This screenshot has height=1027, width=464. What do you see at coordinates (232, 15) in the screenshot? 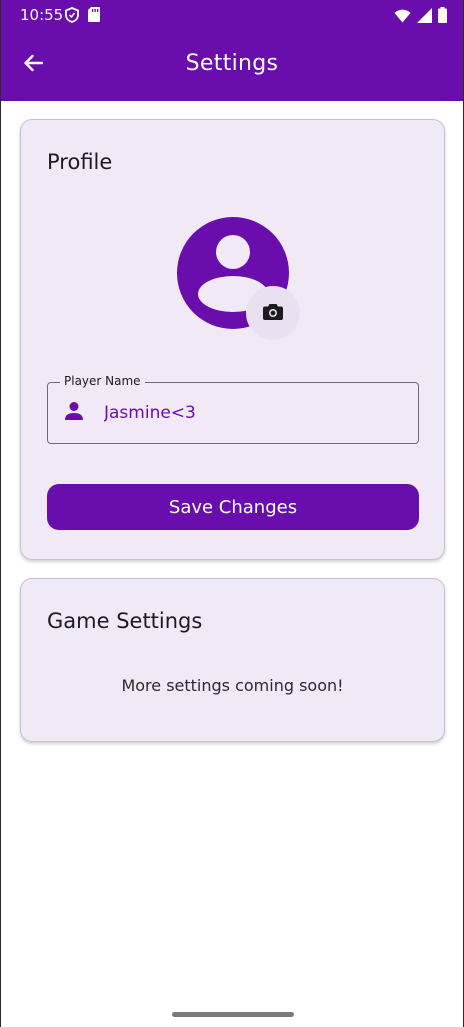
I see `status-bar: 10:55` at bounding box center [232, 15].